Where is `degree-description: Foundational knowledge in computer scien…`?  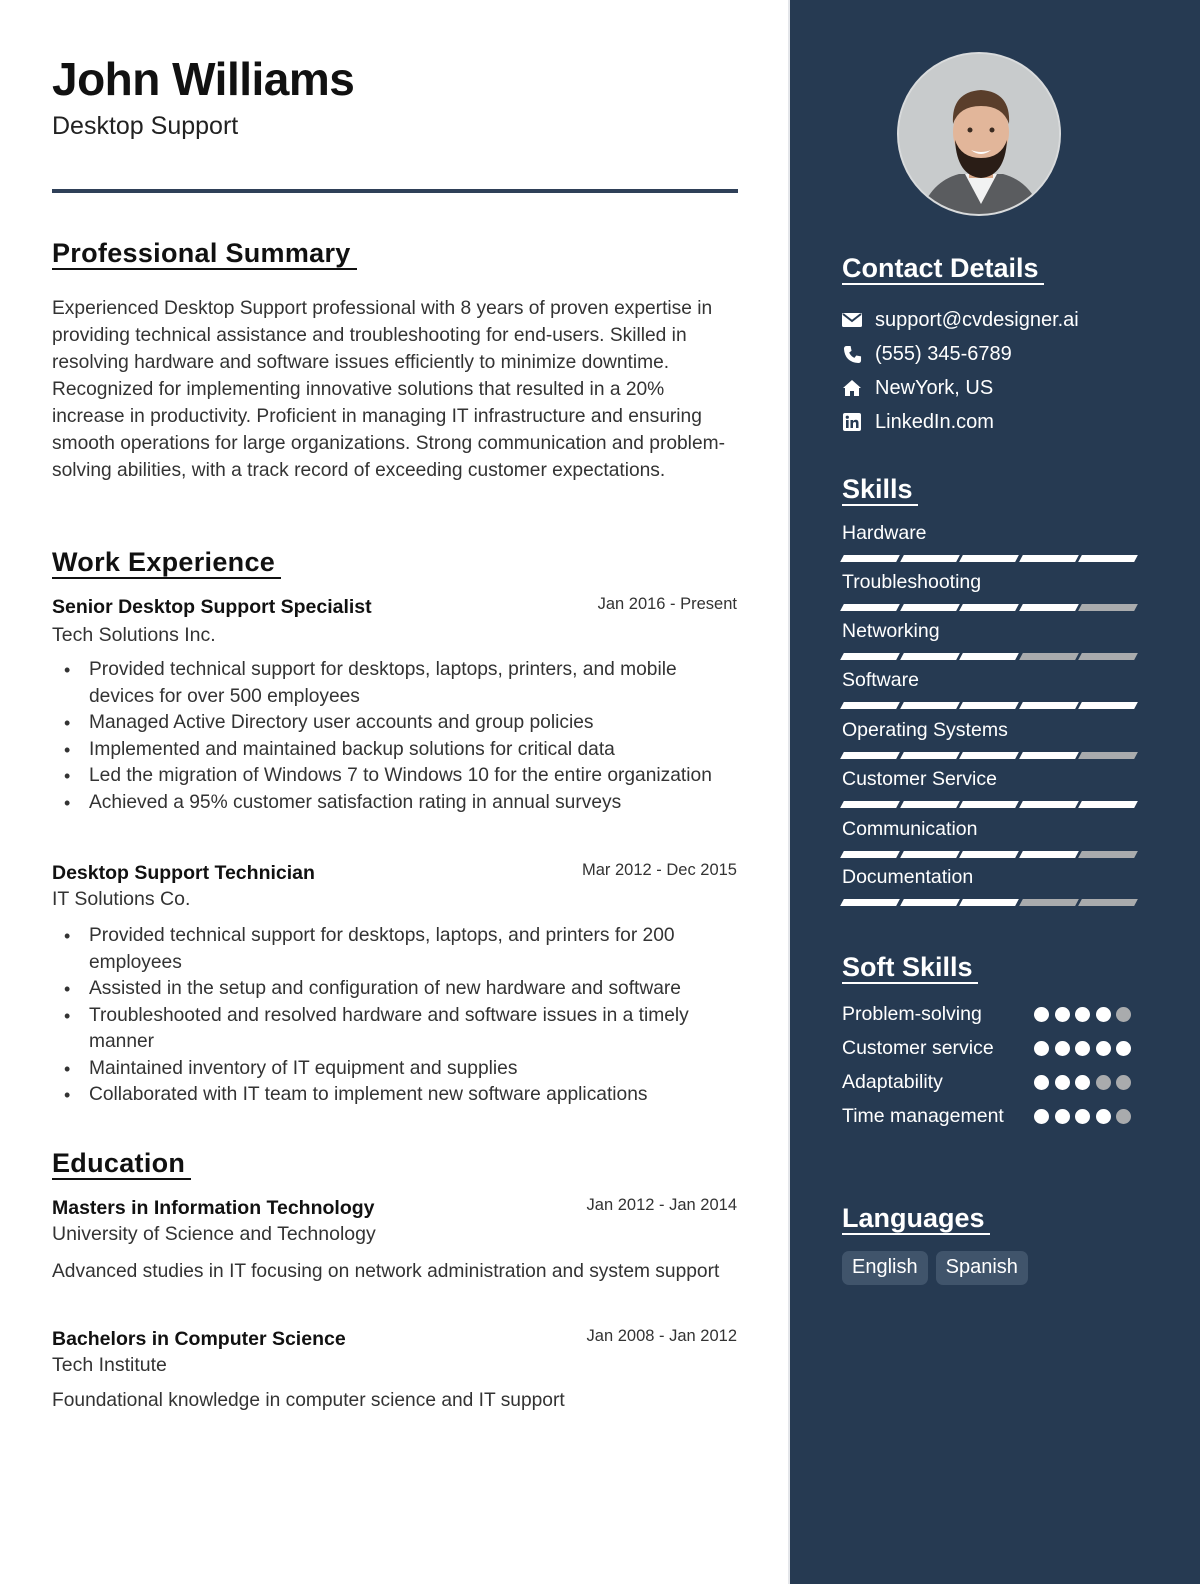
degree-description: Foundational knowledge in computer scien… is located at coordinates (308, 1400).